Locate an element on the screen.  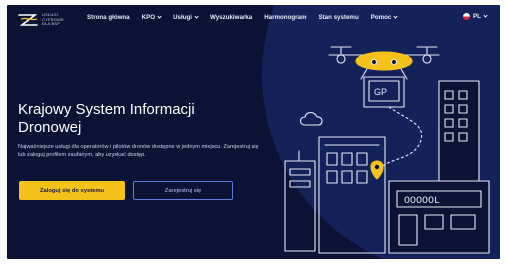
nav-item-kpo: KPO is located at coordinates (152, 17).